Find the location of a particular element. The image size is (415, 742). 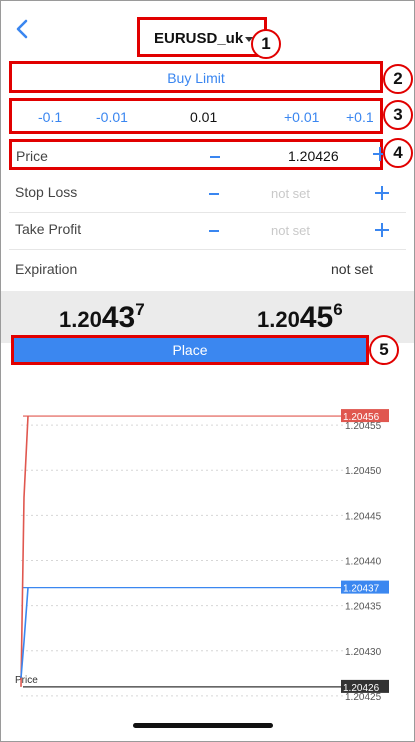

series-line is located at coordinates (24, 551).